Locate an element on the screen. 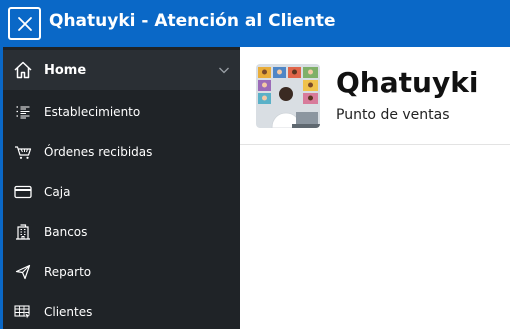 The image size is (510, 329). sidebar-item-bancos: Bancos is located at coordinates (121, 232).